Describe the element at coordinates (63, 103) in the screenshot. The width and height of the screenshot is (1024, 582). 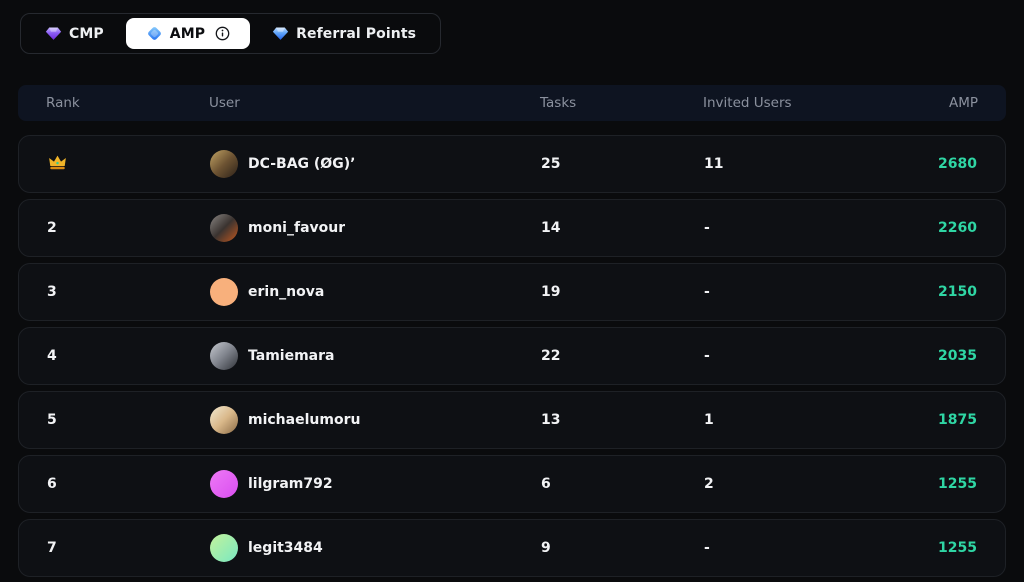
I see `header-rank: Rank` at that location.